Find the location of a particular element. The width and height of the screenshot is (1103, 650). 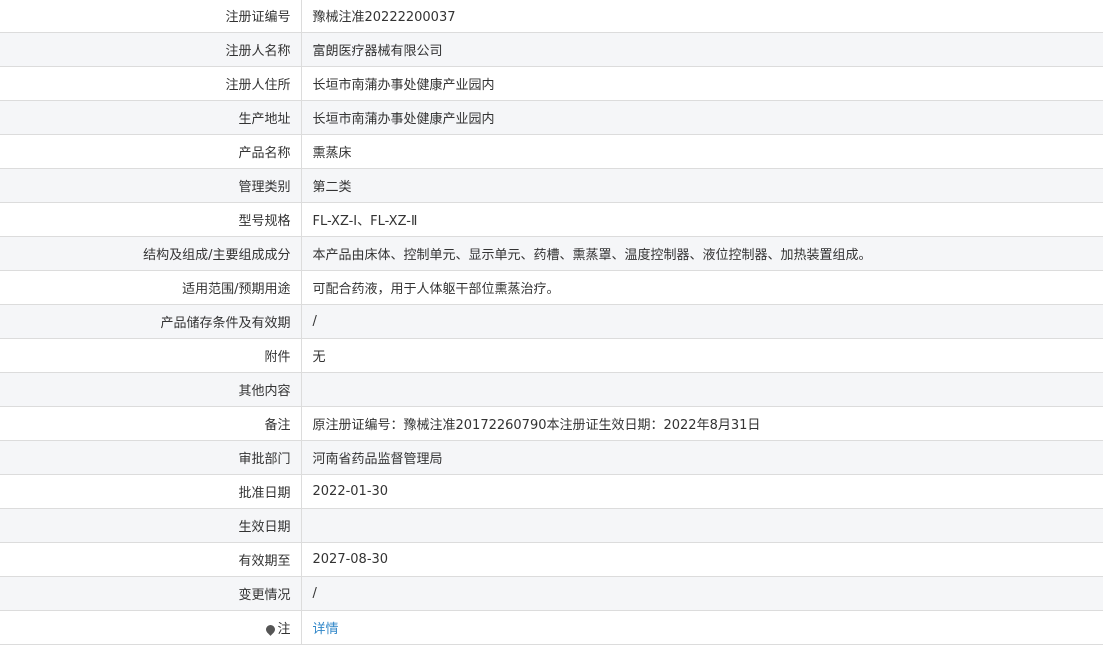

field-value-model-spec: FL-XZ-Ⅰ、FL-XZ-Ⅱ is located at coordinates (702, 219).